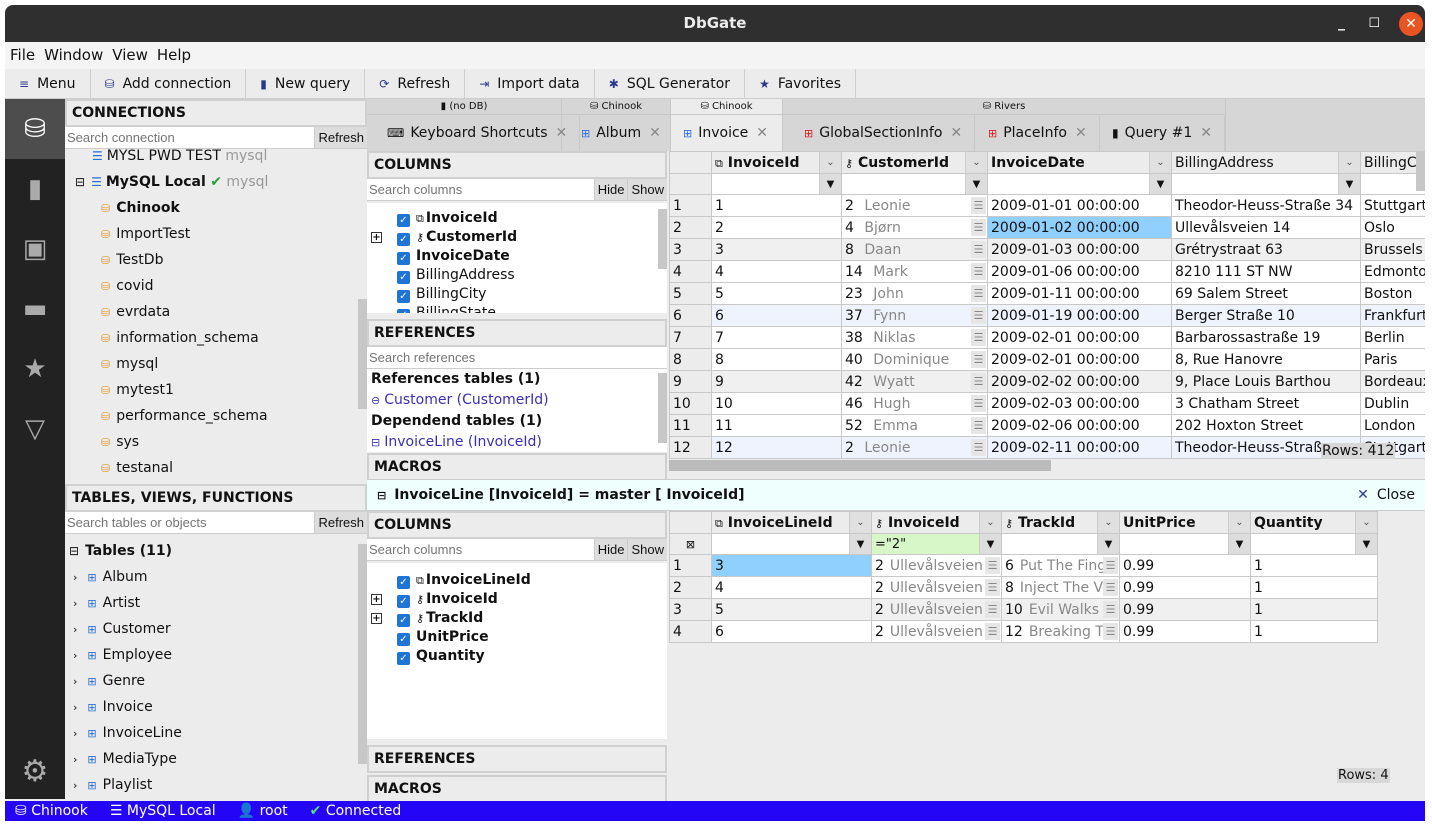  What do you see at coordinates (1079, 271) in the screenshot?
I see `table-cell: 2009-01-06 00:00:00` at bounding box center [1079, 271].